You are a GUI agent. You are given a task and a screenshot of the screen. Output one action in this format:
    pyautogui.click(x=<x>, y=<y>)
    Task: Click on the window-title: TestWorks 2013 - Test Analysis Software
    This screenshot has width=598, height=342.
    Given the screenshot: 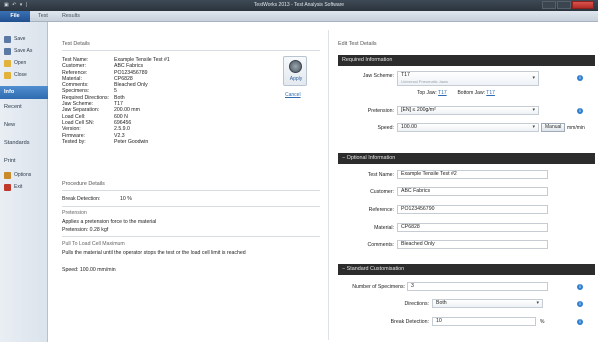 What is the action you would take?
    pyautogui.click(x=299, y=5)
    